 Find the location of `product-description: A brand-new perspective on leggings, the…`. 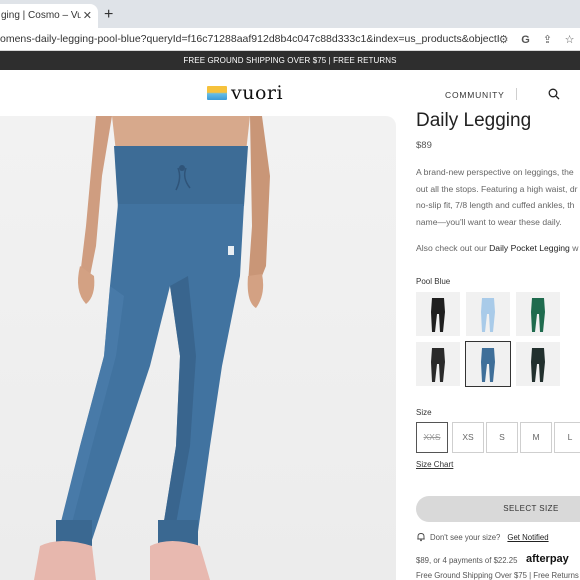

product-description: A brand-new perspective on leggings, the… is located at coordinates (497, 197).